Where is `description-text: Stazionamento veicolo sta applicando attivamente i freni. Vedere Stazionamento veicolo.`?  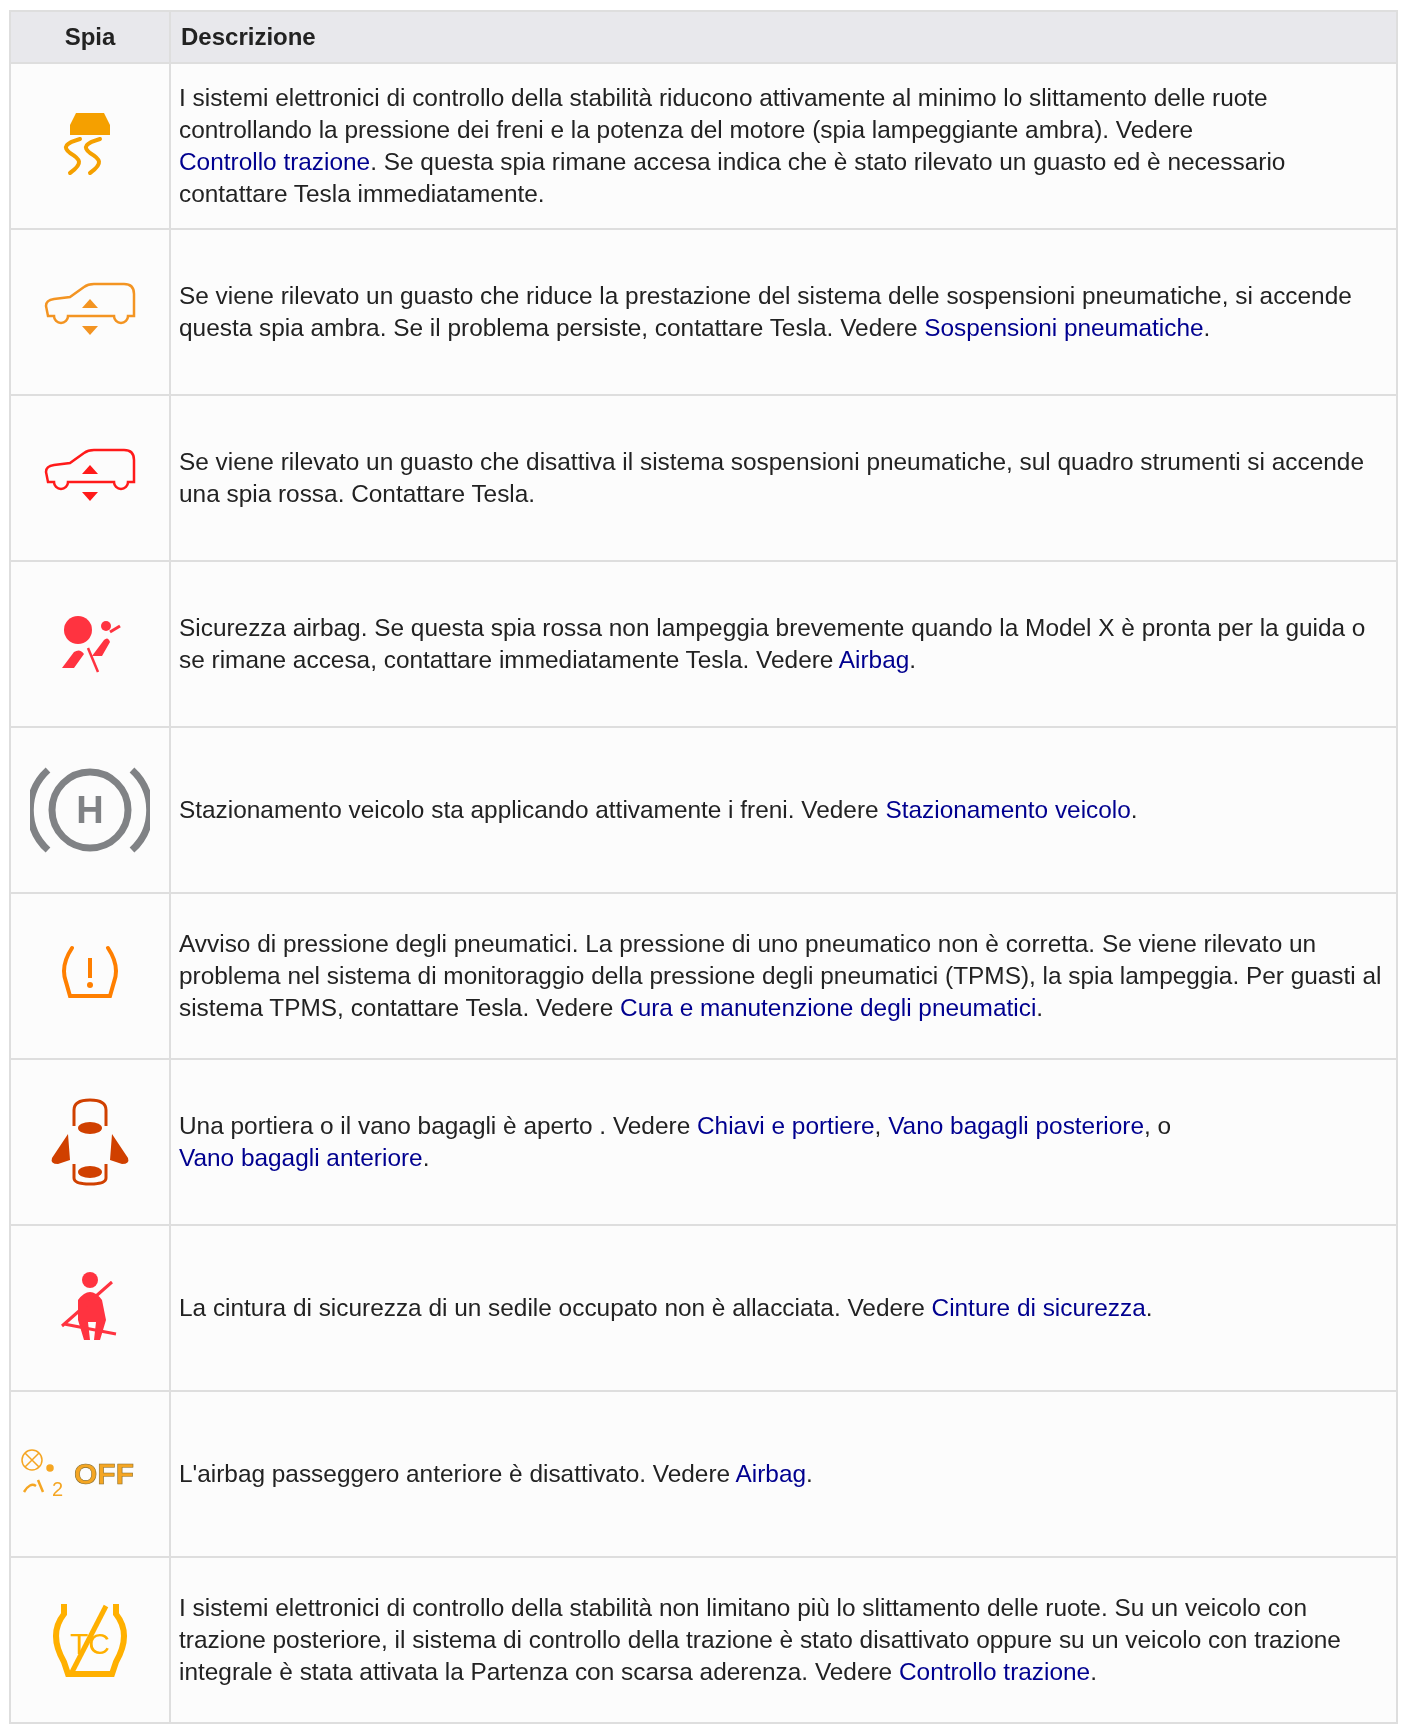
description-text: Stazionamento veicolo sta applicando attivamente i freni. Vedere Stazionamento veicolo. is located at coordinates (659, 810).